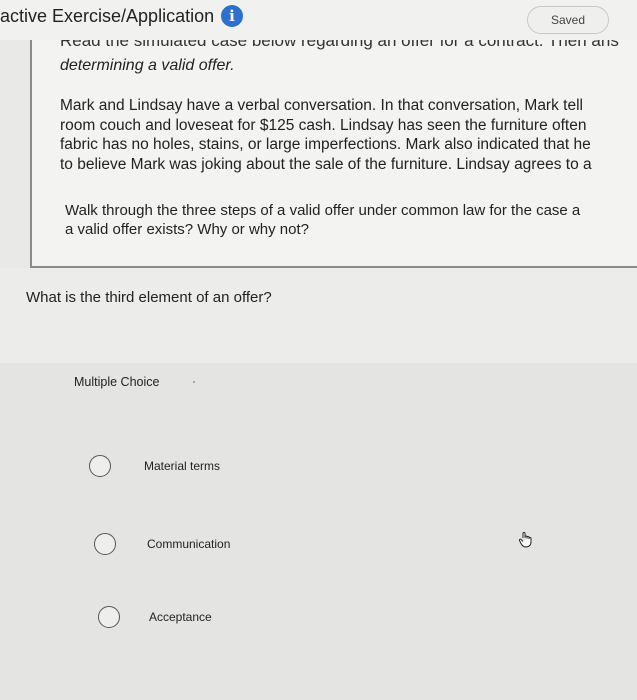 This screenshot has width=637, height=700. I want to click on question-area: What is the third element of an offer?, so click(318, 315).